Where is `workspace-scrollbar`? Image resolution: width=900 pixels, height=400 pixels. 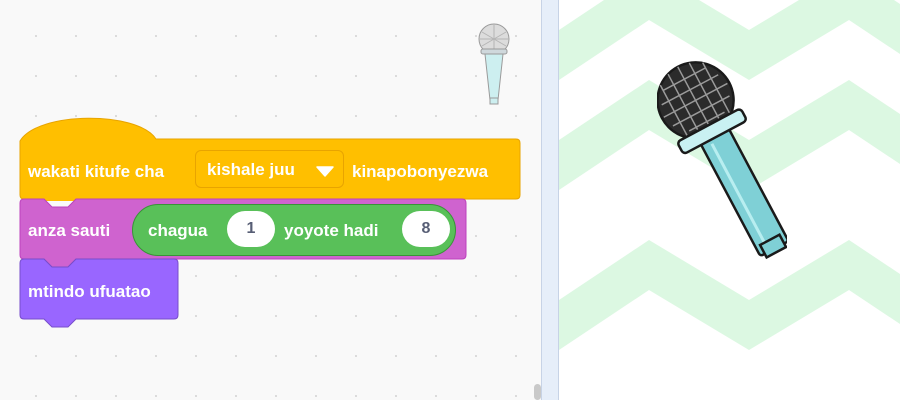
workspace-scrollbar is located at coordinates (537, 392).